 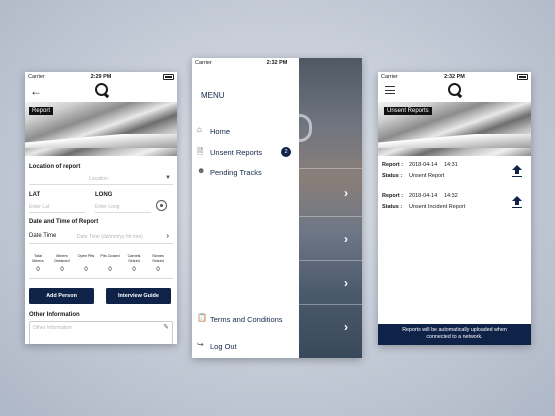 What do you see at coordinates (61, 296) in the screenshot?
I see `add-person-button: Add Person` at bounding box center [61, 296].